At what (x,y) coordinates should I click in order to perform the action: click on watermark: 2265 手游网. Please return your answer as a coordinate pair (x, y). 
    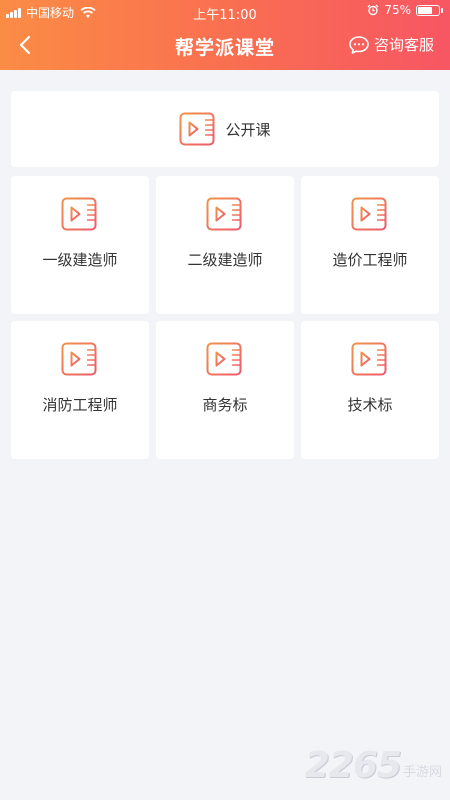
    Looking at the image, I should click on (373, 765).